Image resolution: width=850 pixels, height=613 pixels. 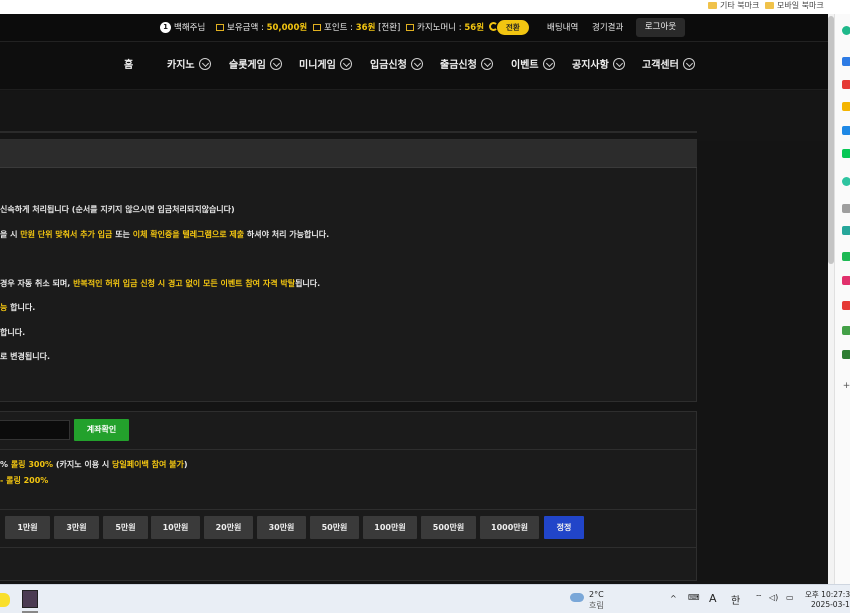 What do you see at coordinates (101, 430) in the screenshot?
I see `account-check-button: 계좌확인` at bounding box center [101, 430].